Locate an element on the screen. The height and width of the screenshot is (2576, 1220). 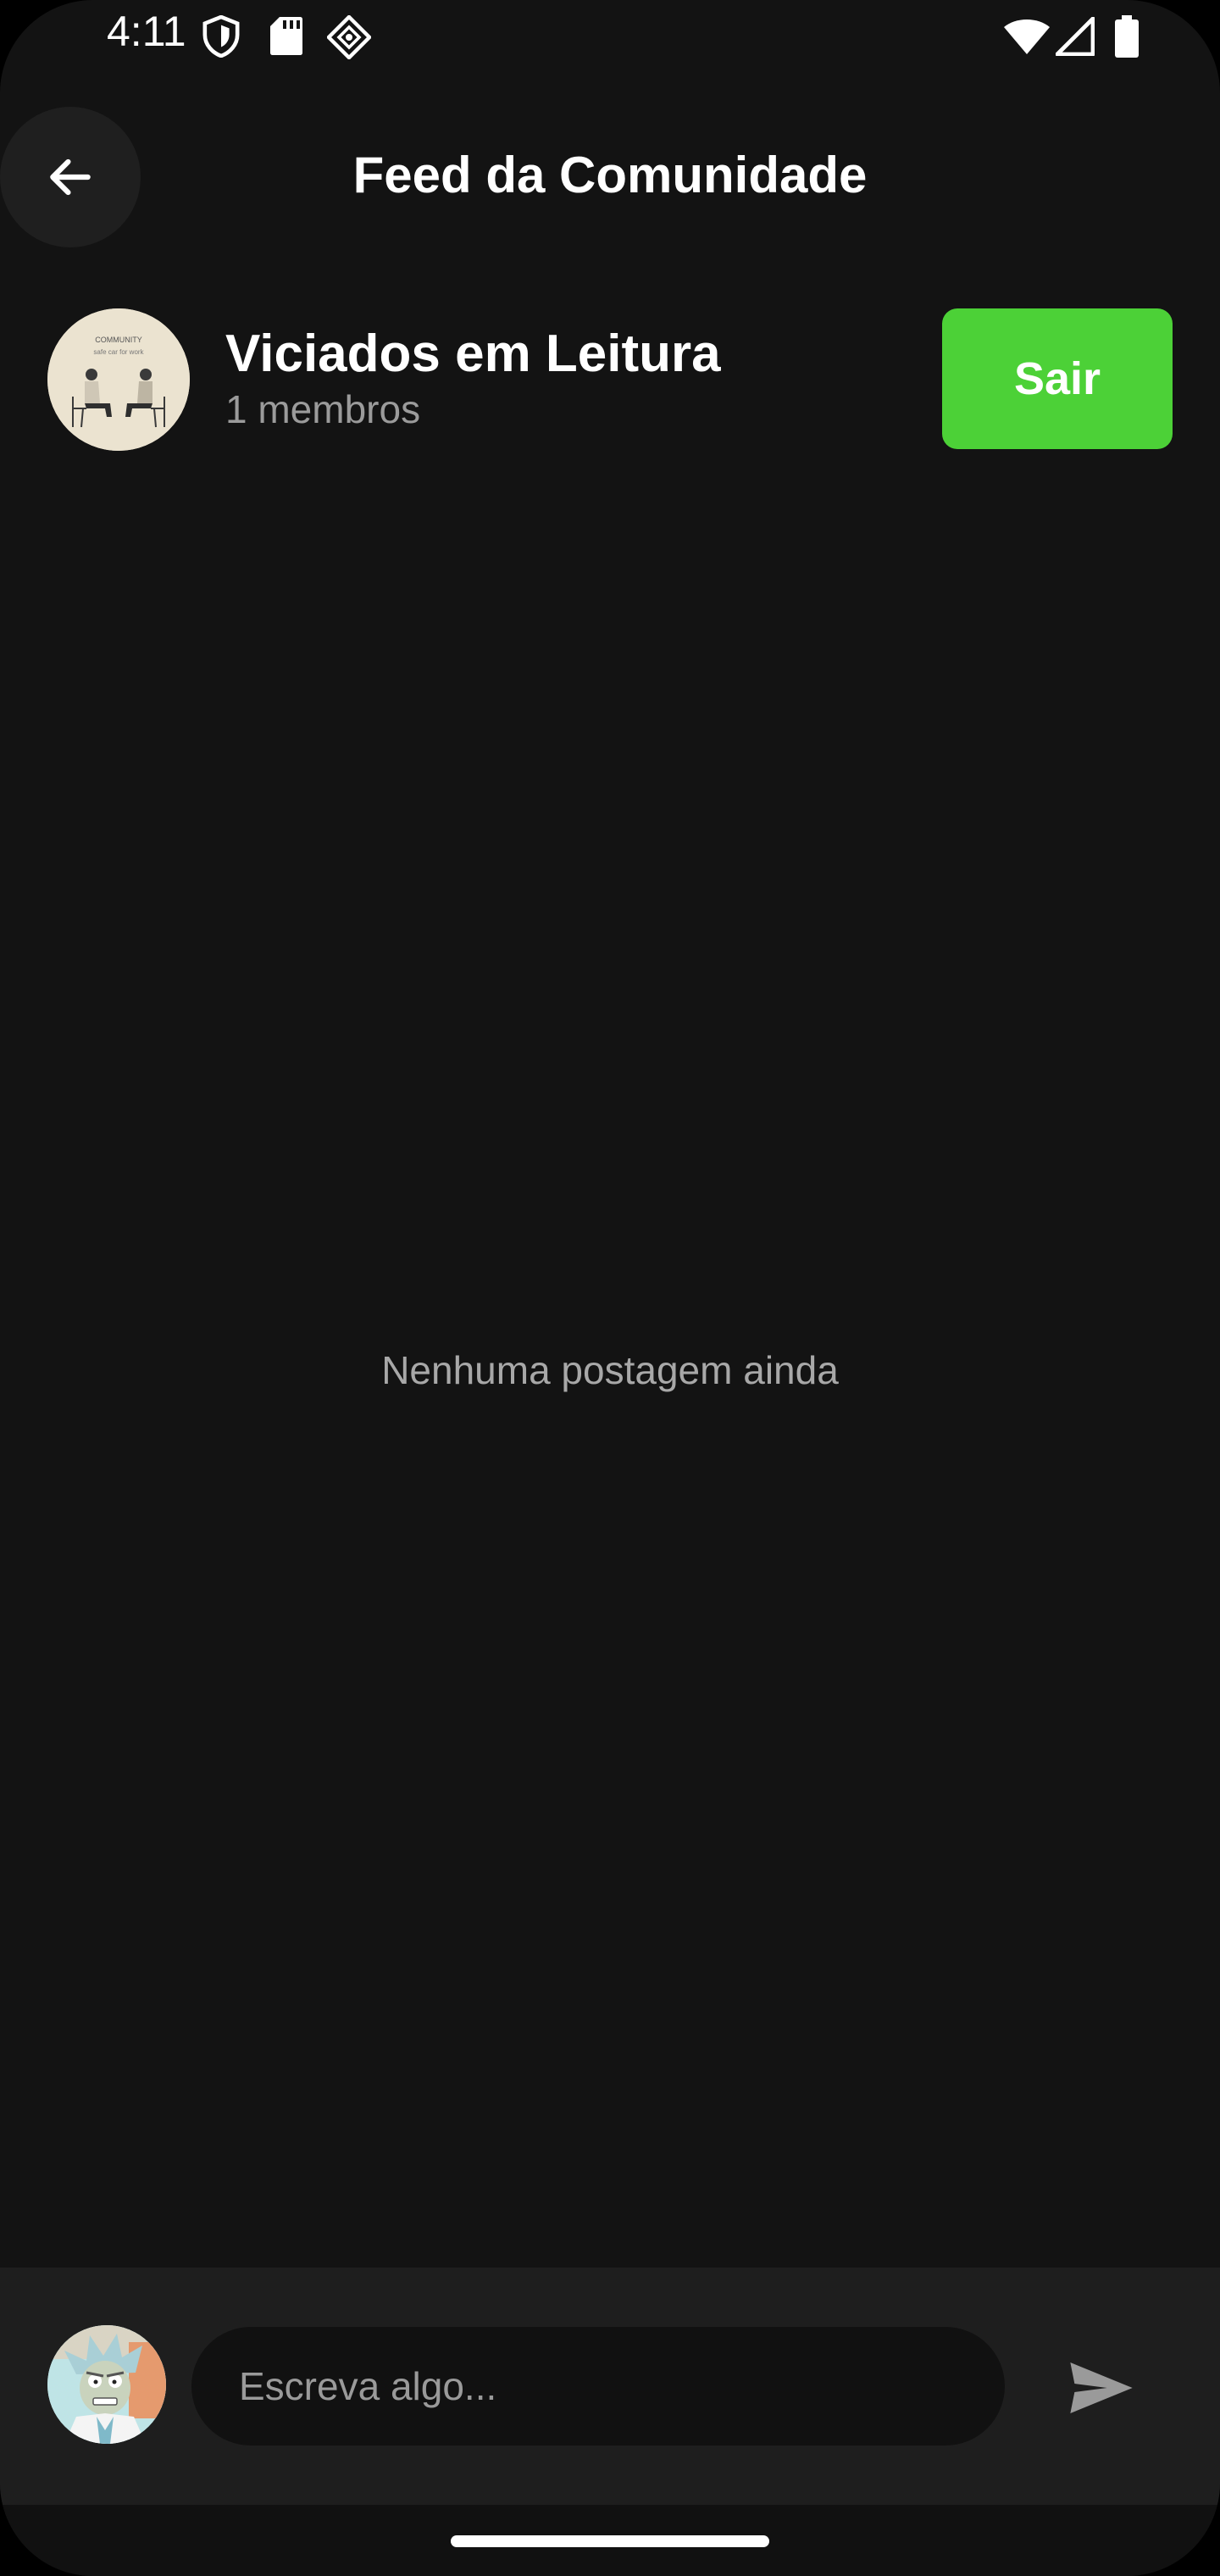
shield-icon is located at coordinates (221, 38).